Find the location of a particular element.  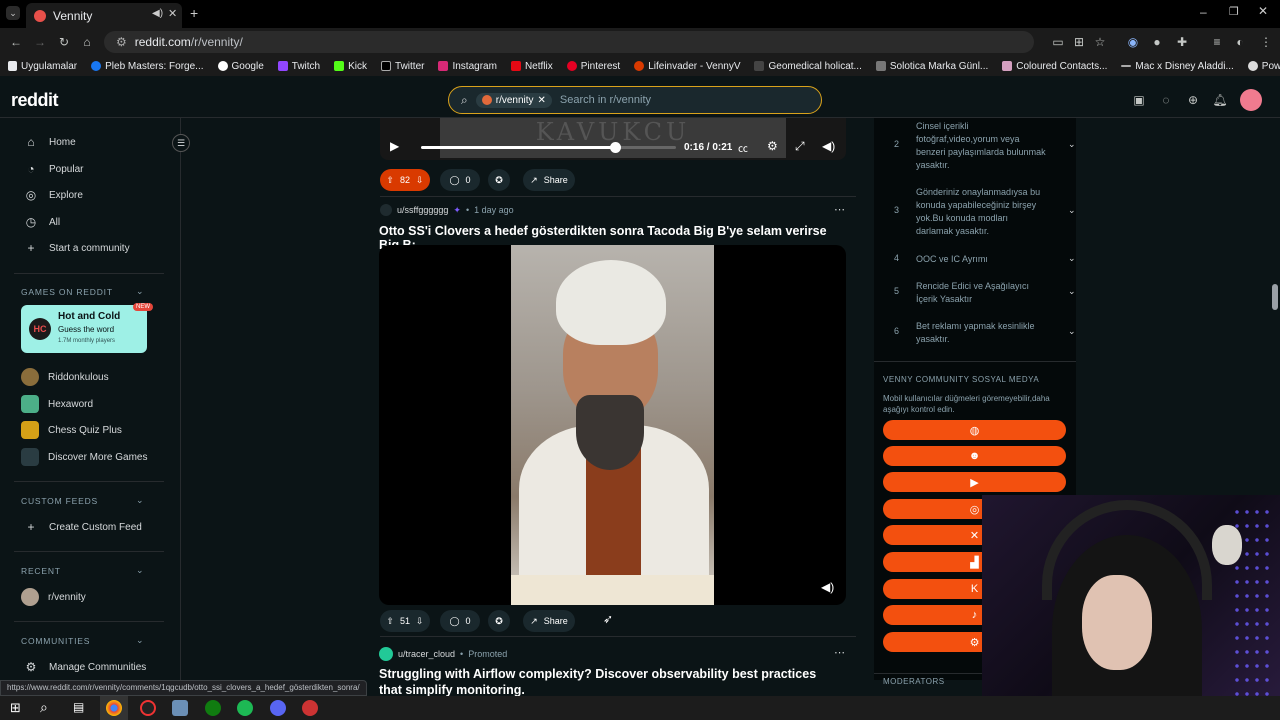

award-button: ✪ is located at coordinates (499, 180).